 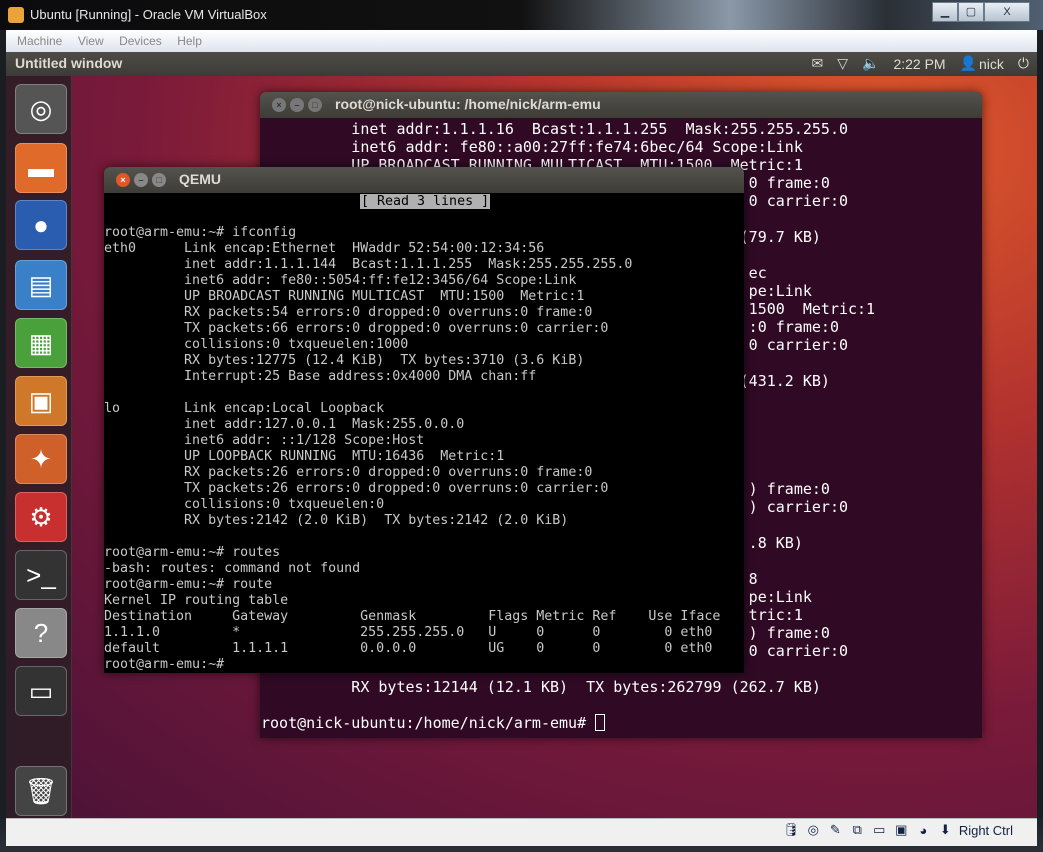 What do you see at coordinates (41, 285) in the screenshot?
I see `launcher-writer-icon: ▤` at bounding box center [41, 285].